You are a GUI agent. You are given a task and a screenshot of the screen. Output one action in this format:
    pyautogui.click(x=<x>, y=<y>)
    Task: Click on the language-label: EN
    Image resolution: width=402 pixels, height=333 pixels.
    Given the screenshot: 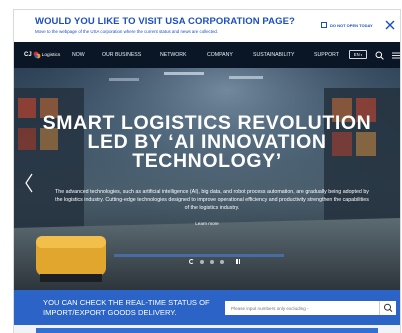 What is the action you would take?
    pyautogui.click(x=356, y=54)
    